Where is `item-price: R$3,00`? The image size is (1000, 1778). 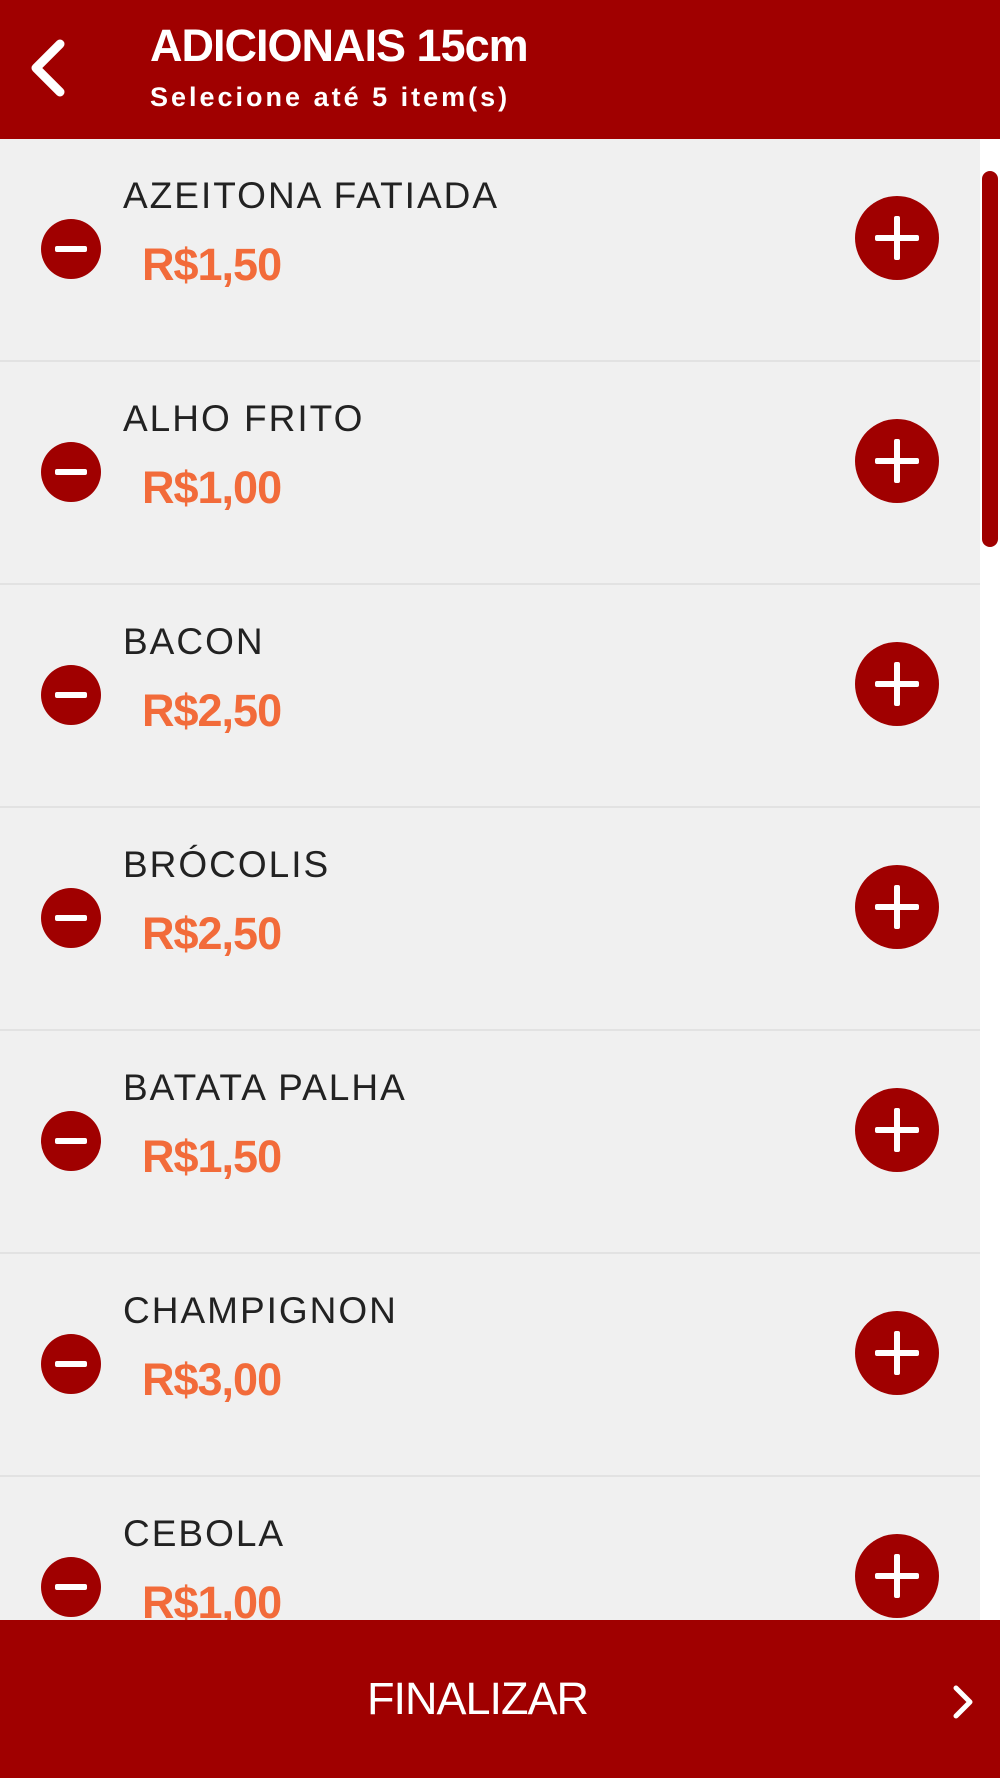
item-price: R$3,00 is located at coordinates (212, 1379).